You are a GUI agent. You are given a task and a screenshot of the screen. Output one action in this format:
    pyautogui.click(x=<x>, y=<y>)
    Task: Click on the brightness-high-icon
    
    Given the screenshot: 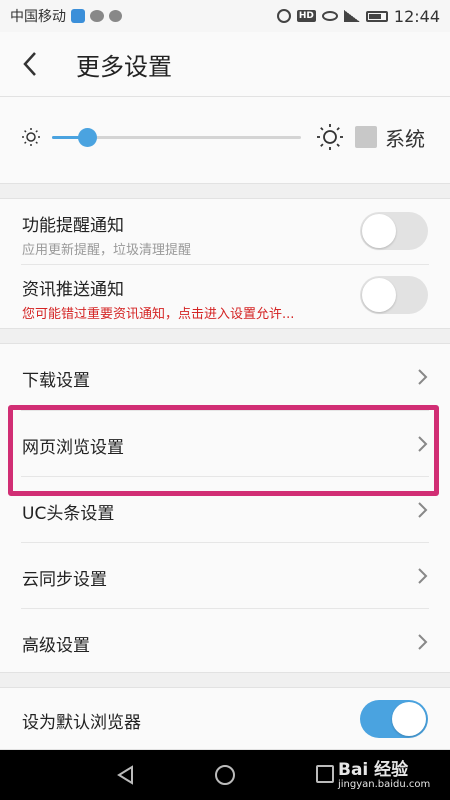 What is the action you would take?
    pyautogui.click(x=330, y=137)
    